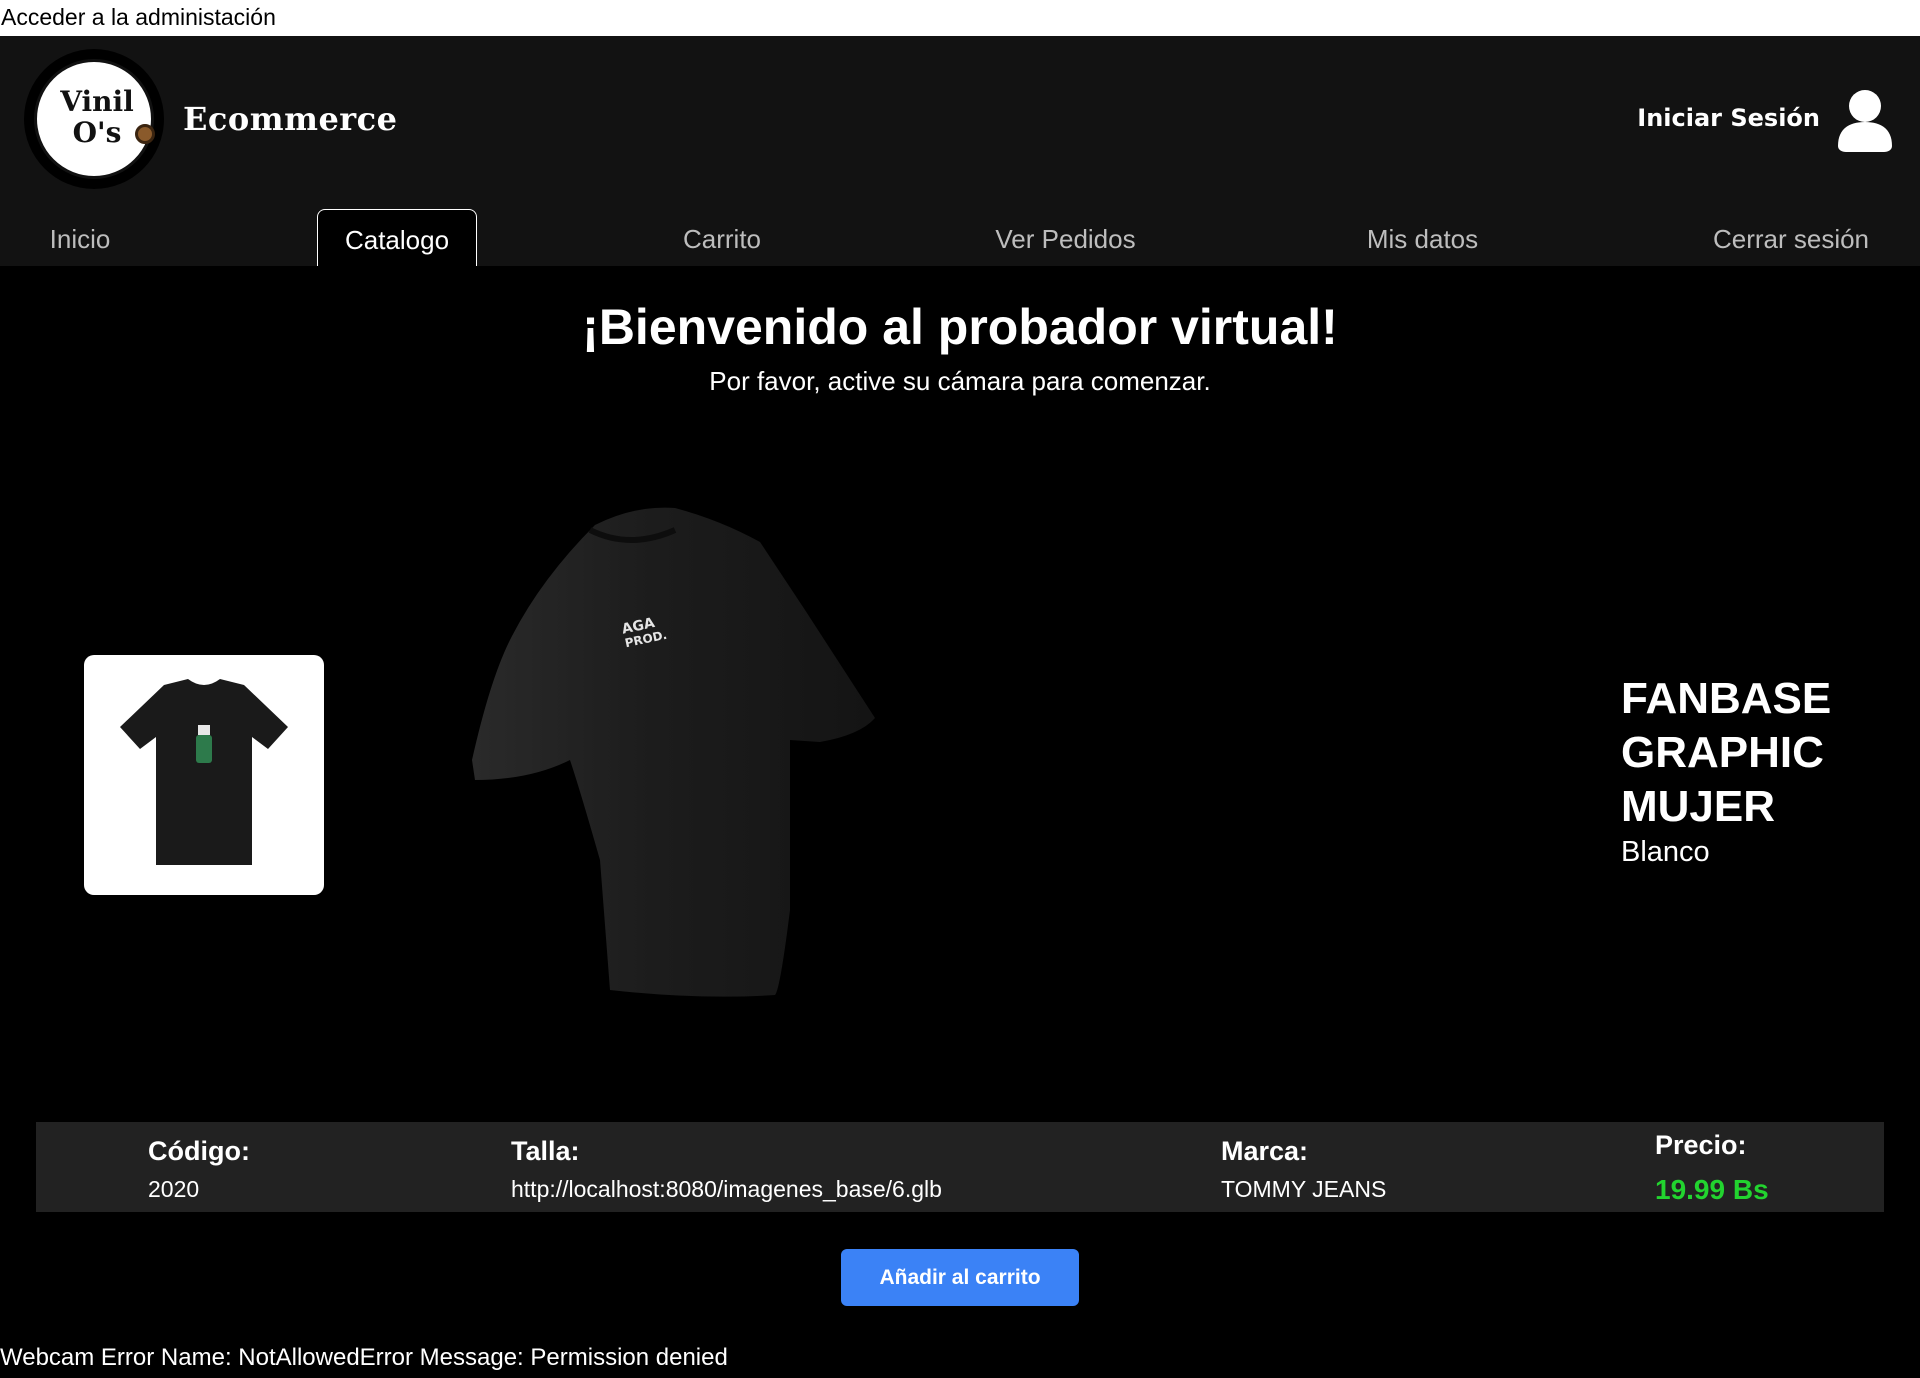 This screenshot has width=1920, height=1378. I want to click on tshirt-icon, so click(204, 772).